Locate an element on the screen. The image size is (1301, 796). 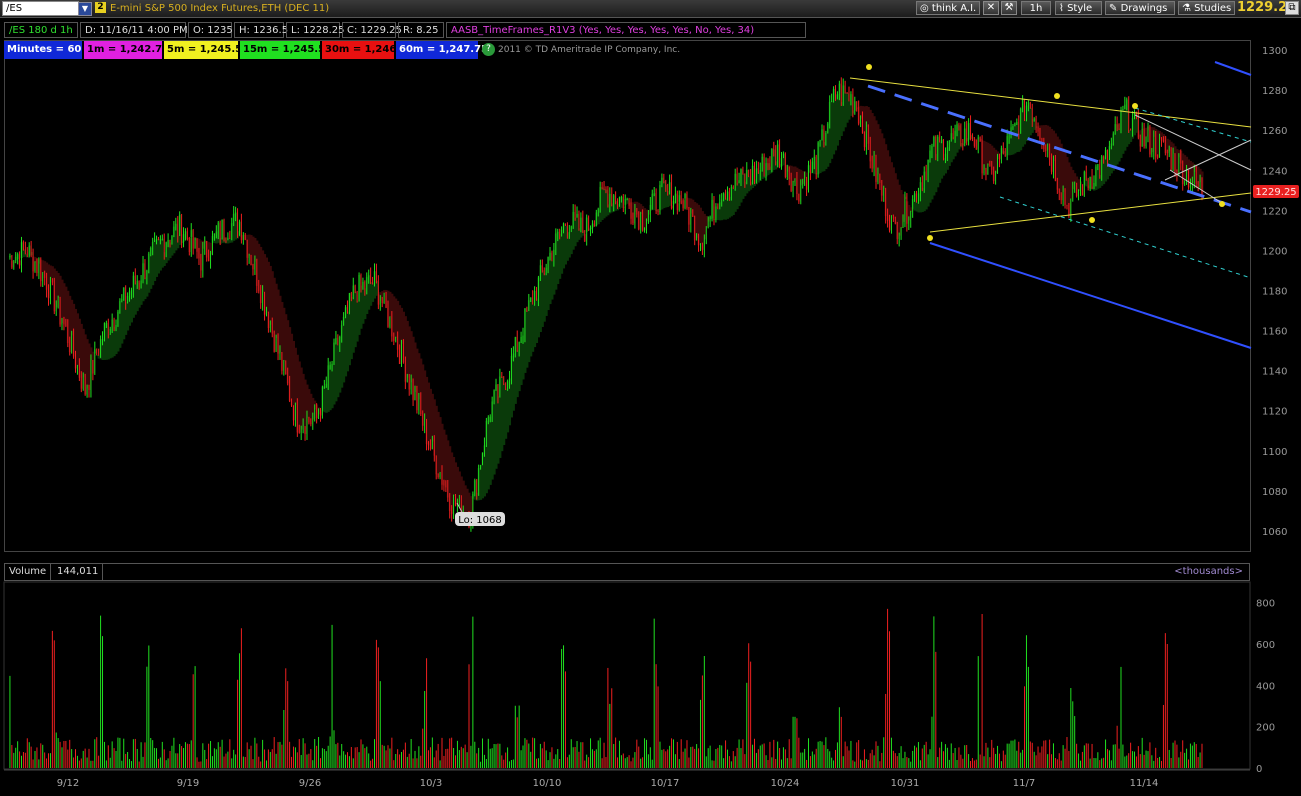
price-axis-label: 1060 is located at coordinates (1274, 532).